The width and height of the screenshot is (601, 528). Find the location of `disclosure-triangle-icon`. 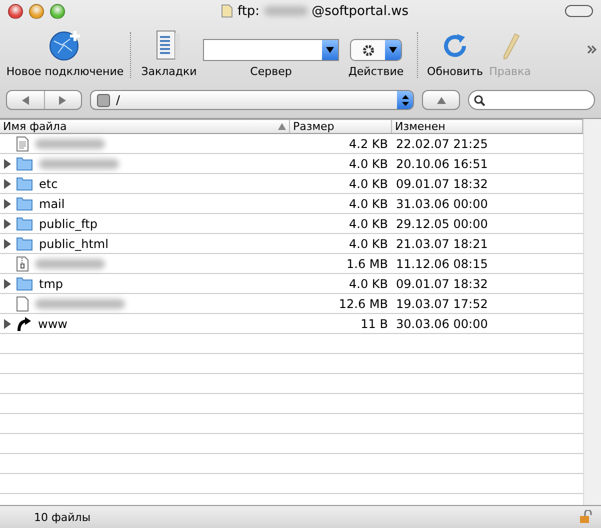

disclosure-triangle-icon is located at coordinates (7, 323).